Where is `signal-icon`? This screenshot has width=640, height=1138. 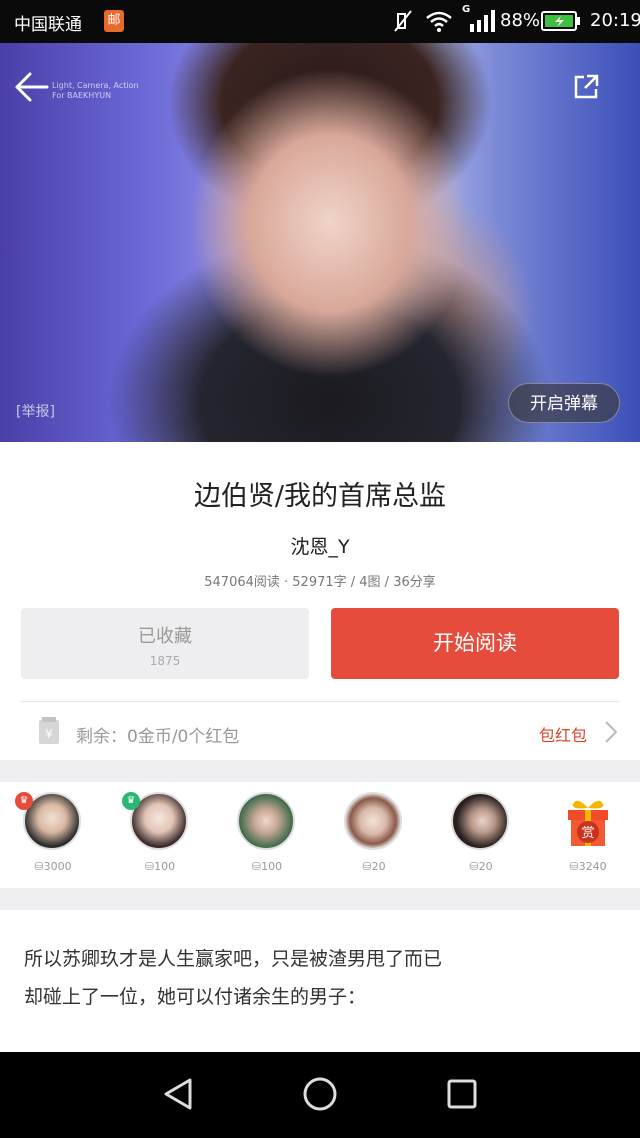 signal-icon is located at coordinates (482, 21).